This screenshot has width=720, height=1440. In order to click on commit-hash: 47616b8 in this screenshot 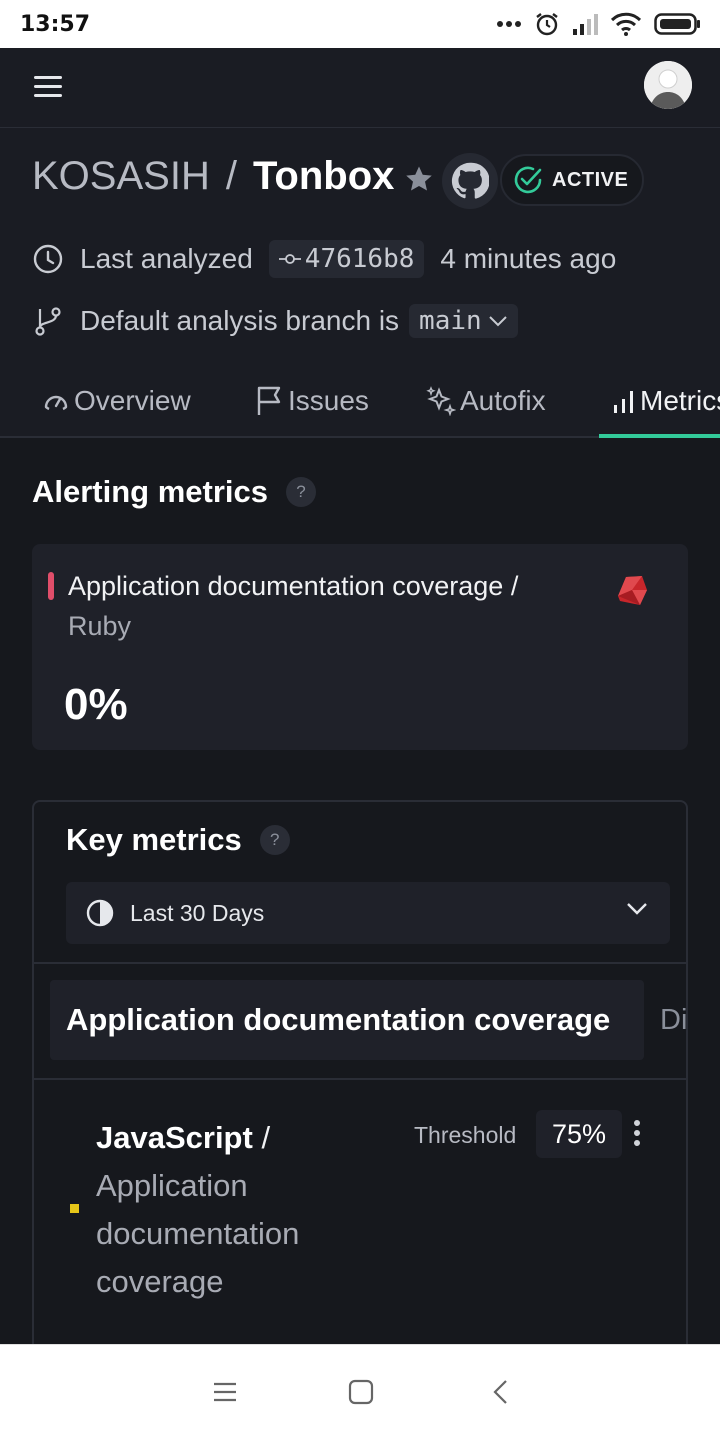, I will do `click(359, 259)`.